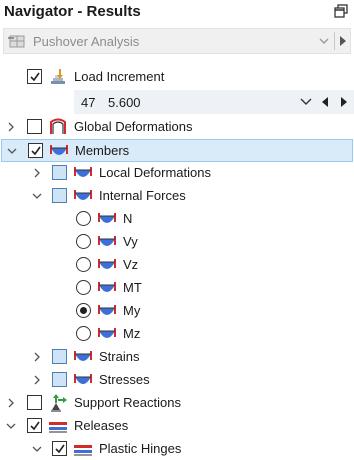 Image resolution: width=354 pixels, height=460 pixels. I want to click on releases-label: Releases, so click(101, 425).